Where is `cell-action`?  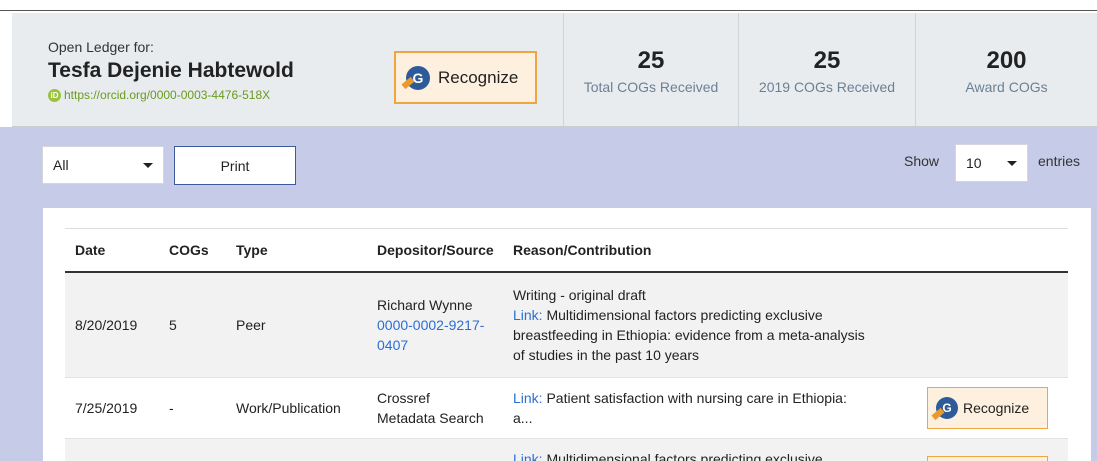 cell-action is located at coordinates (995, 450).